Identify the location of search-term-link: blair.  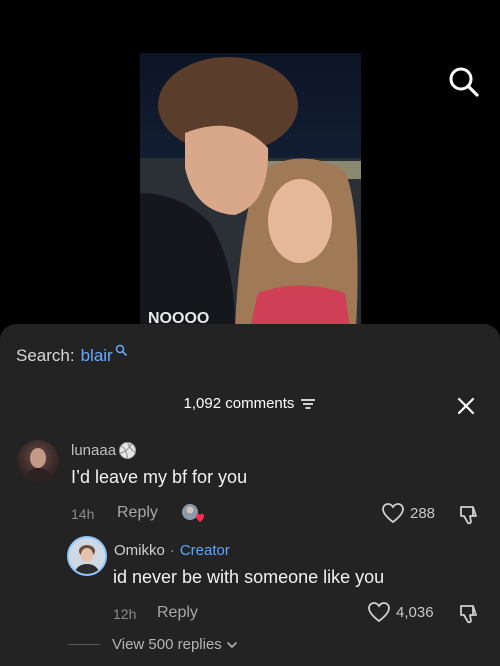
(97, 356).